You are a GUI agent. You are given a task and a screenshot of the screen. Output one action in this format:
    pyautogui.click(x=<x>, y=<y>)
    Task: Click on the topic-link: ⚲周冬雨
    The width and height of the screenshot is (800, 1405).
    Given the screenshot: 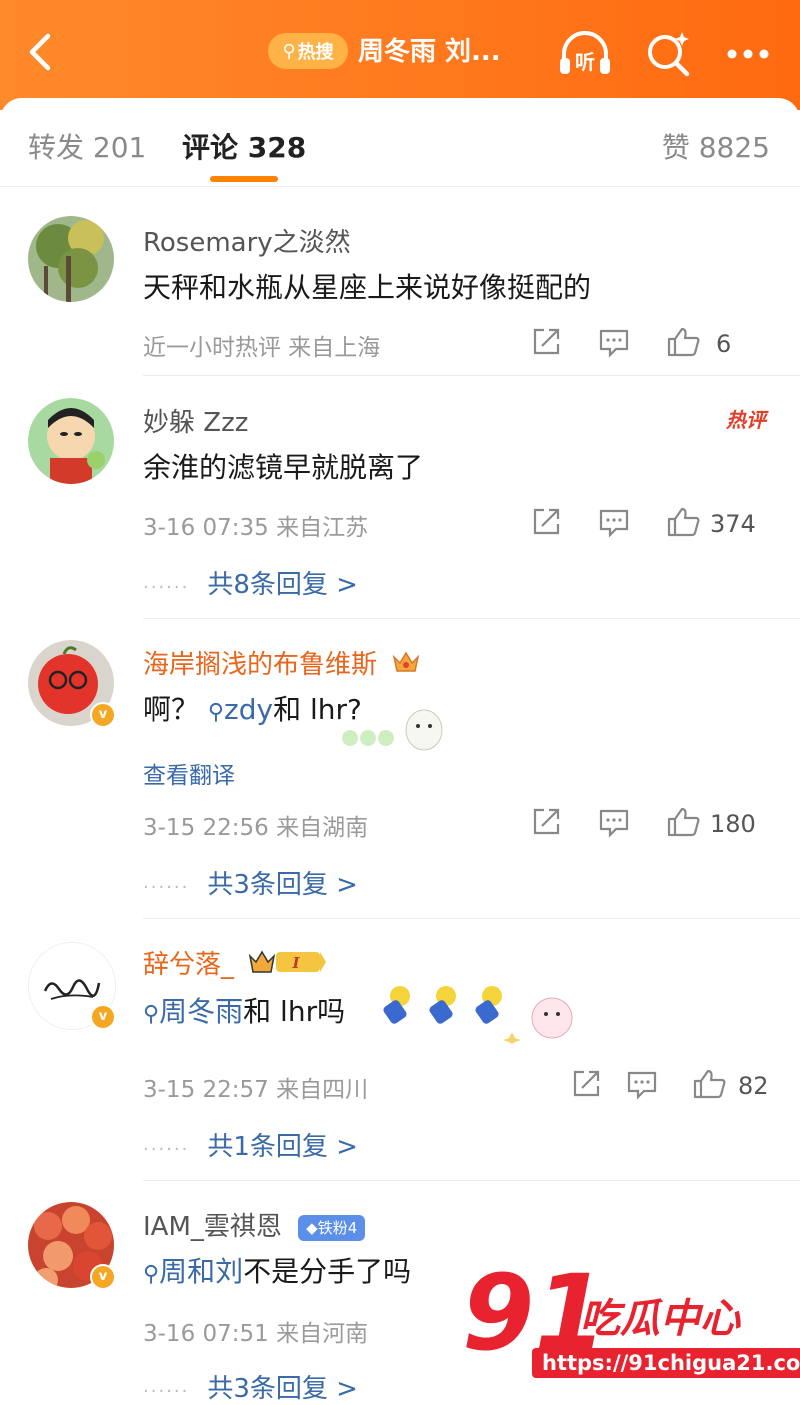 What is the action you would take?
    pyautogui.click(x=193, y=1011)
    